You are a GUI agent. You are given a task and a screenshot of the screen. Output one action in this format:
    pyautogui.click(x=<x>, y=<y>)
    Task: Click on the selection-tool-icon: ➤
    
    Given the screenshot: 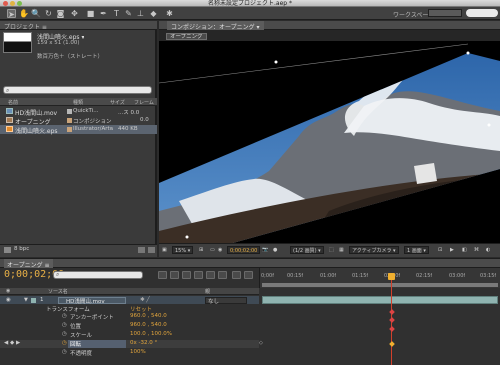 What is the action you would take?
    pyautogui.click(x=11, y=14)
    